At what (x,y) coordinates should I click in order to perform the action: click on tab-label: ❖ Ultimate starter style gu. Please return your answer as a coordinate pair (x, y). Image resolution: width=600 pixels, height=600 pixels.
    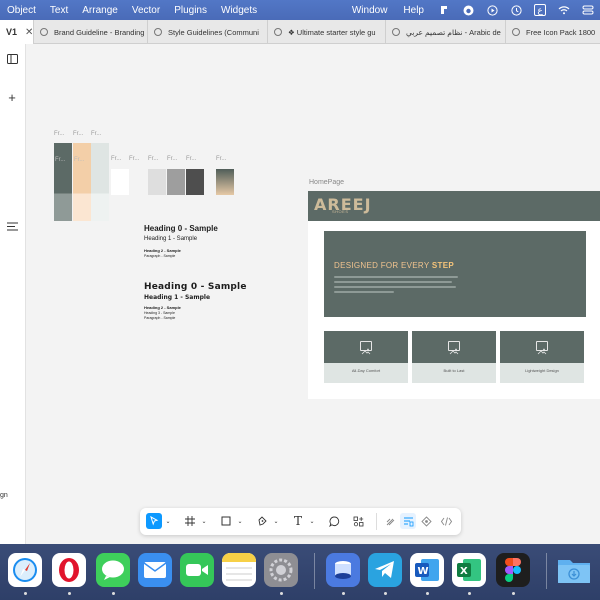
    Looking at the image, I should click on (332, 32).